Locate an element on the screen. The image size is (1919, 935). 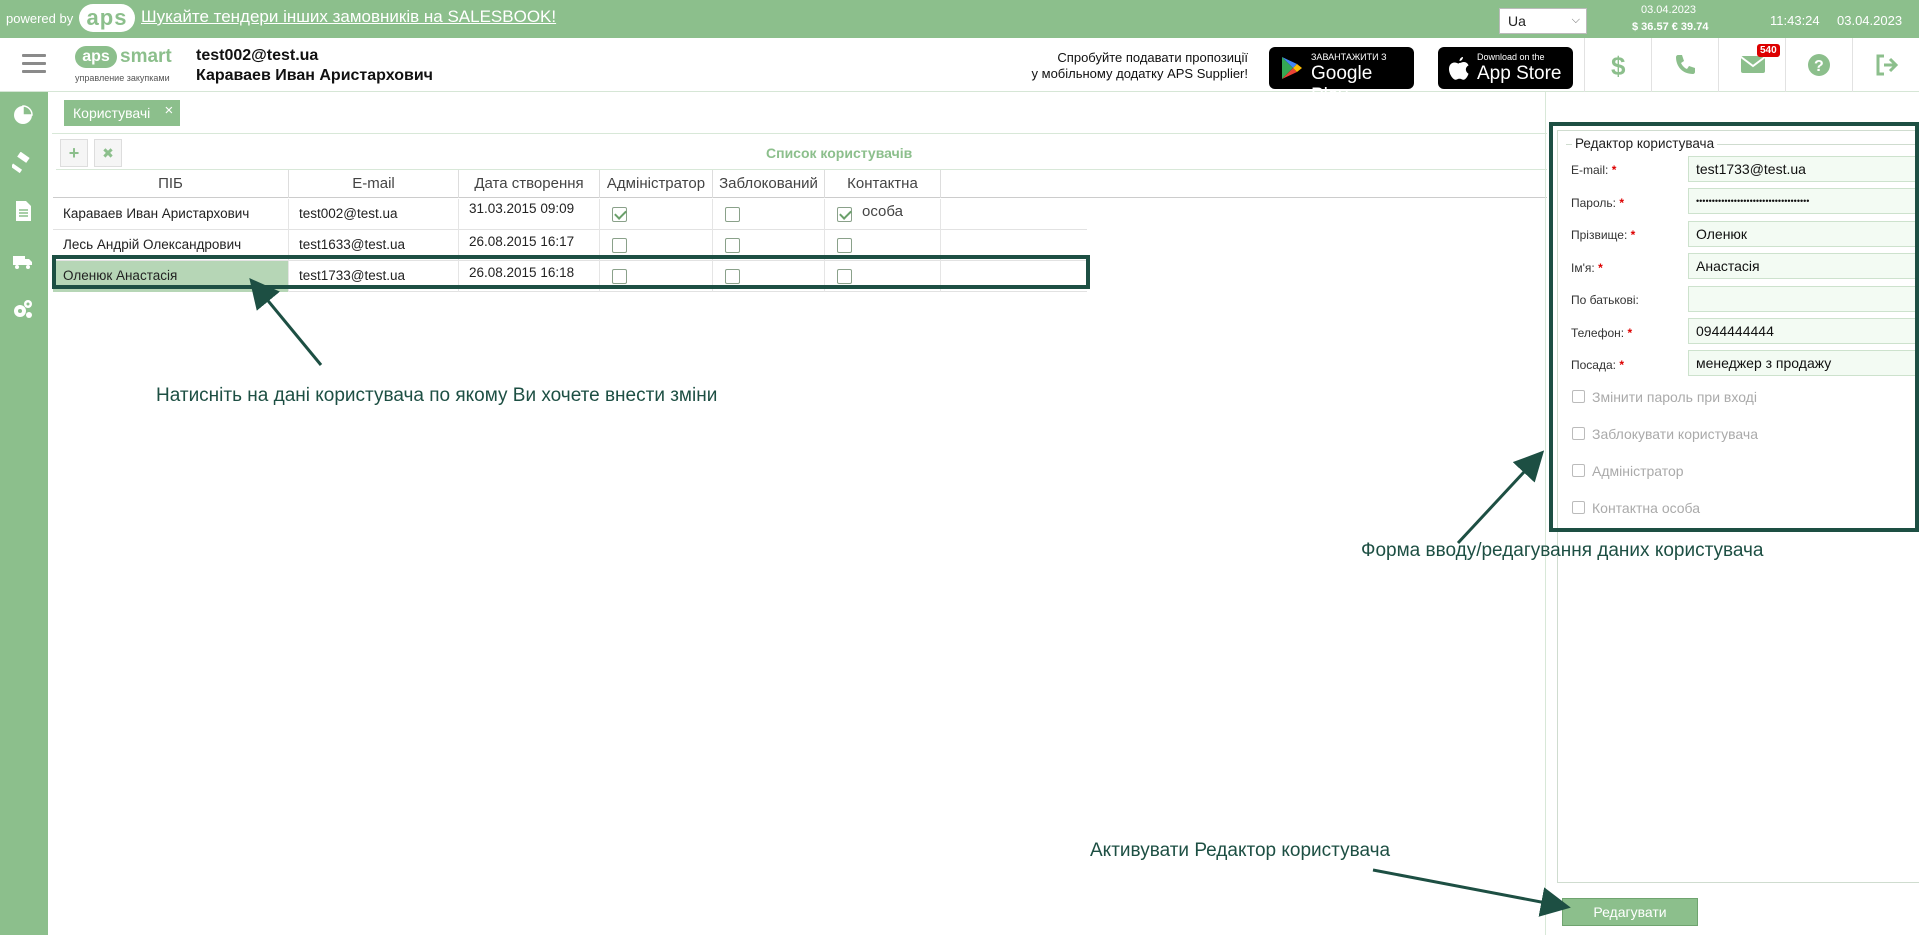
google-play-button: ЗАВАНТАЖИТИ З Google Play is located at coordinates (1341, 76).